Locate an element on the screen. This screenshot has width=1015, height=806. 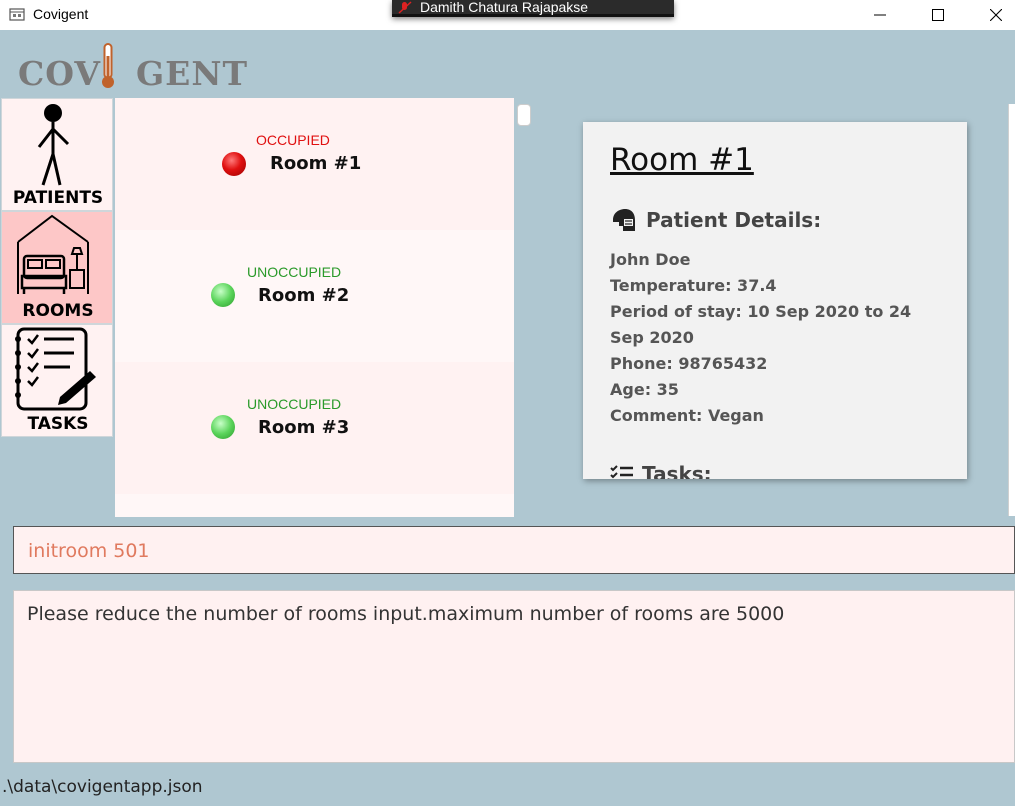
sidebar-item-rooms: ROOMS is located at coordinates (57, 267).